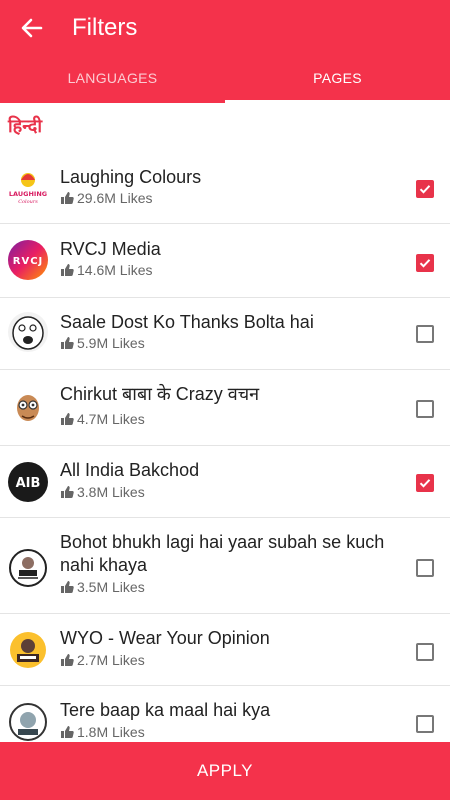 The image size is (450, 800). Describe the element at coordinates (115, 270) in the screenshot. I see `likes-count: 14.6M Likes` at that location.